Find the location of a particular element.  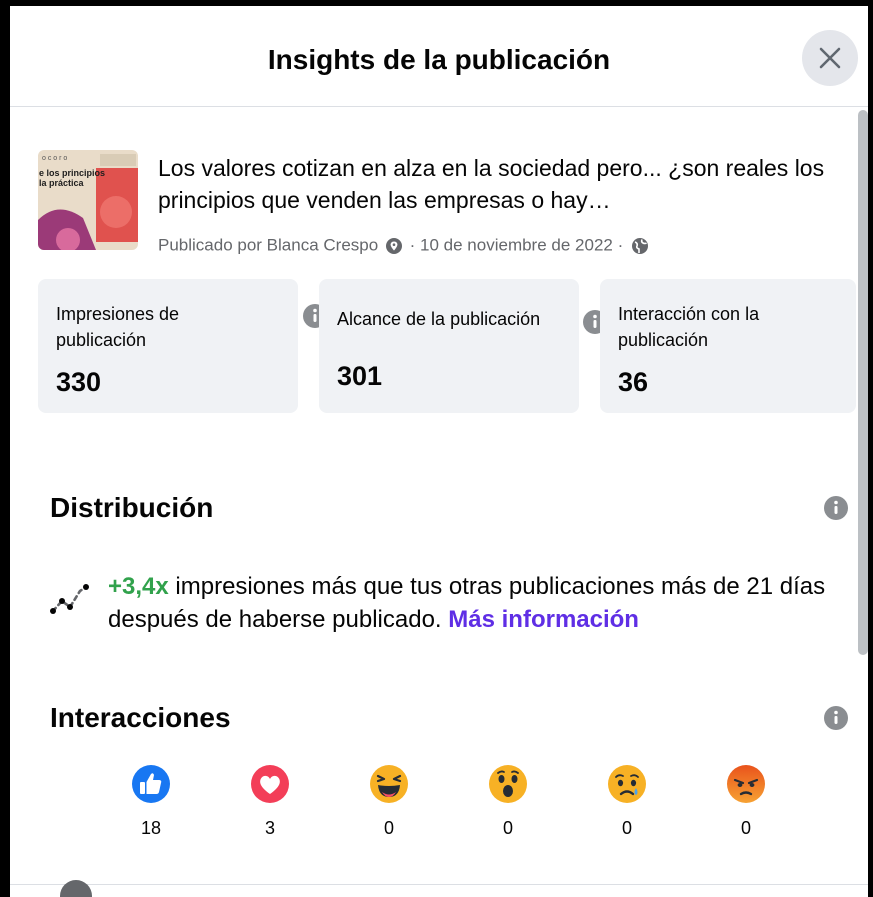

reaction-count-angry: 0 is located at coordinates (745, 828).